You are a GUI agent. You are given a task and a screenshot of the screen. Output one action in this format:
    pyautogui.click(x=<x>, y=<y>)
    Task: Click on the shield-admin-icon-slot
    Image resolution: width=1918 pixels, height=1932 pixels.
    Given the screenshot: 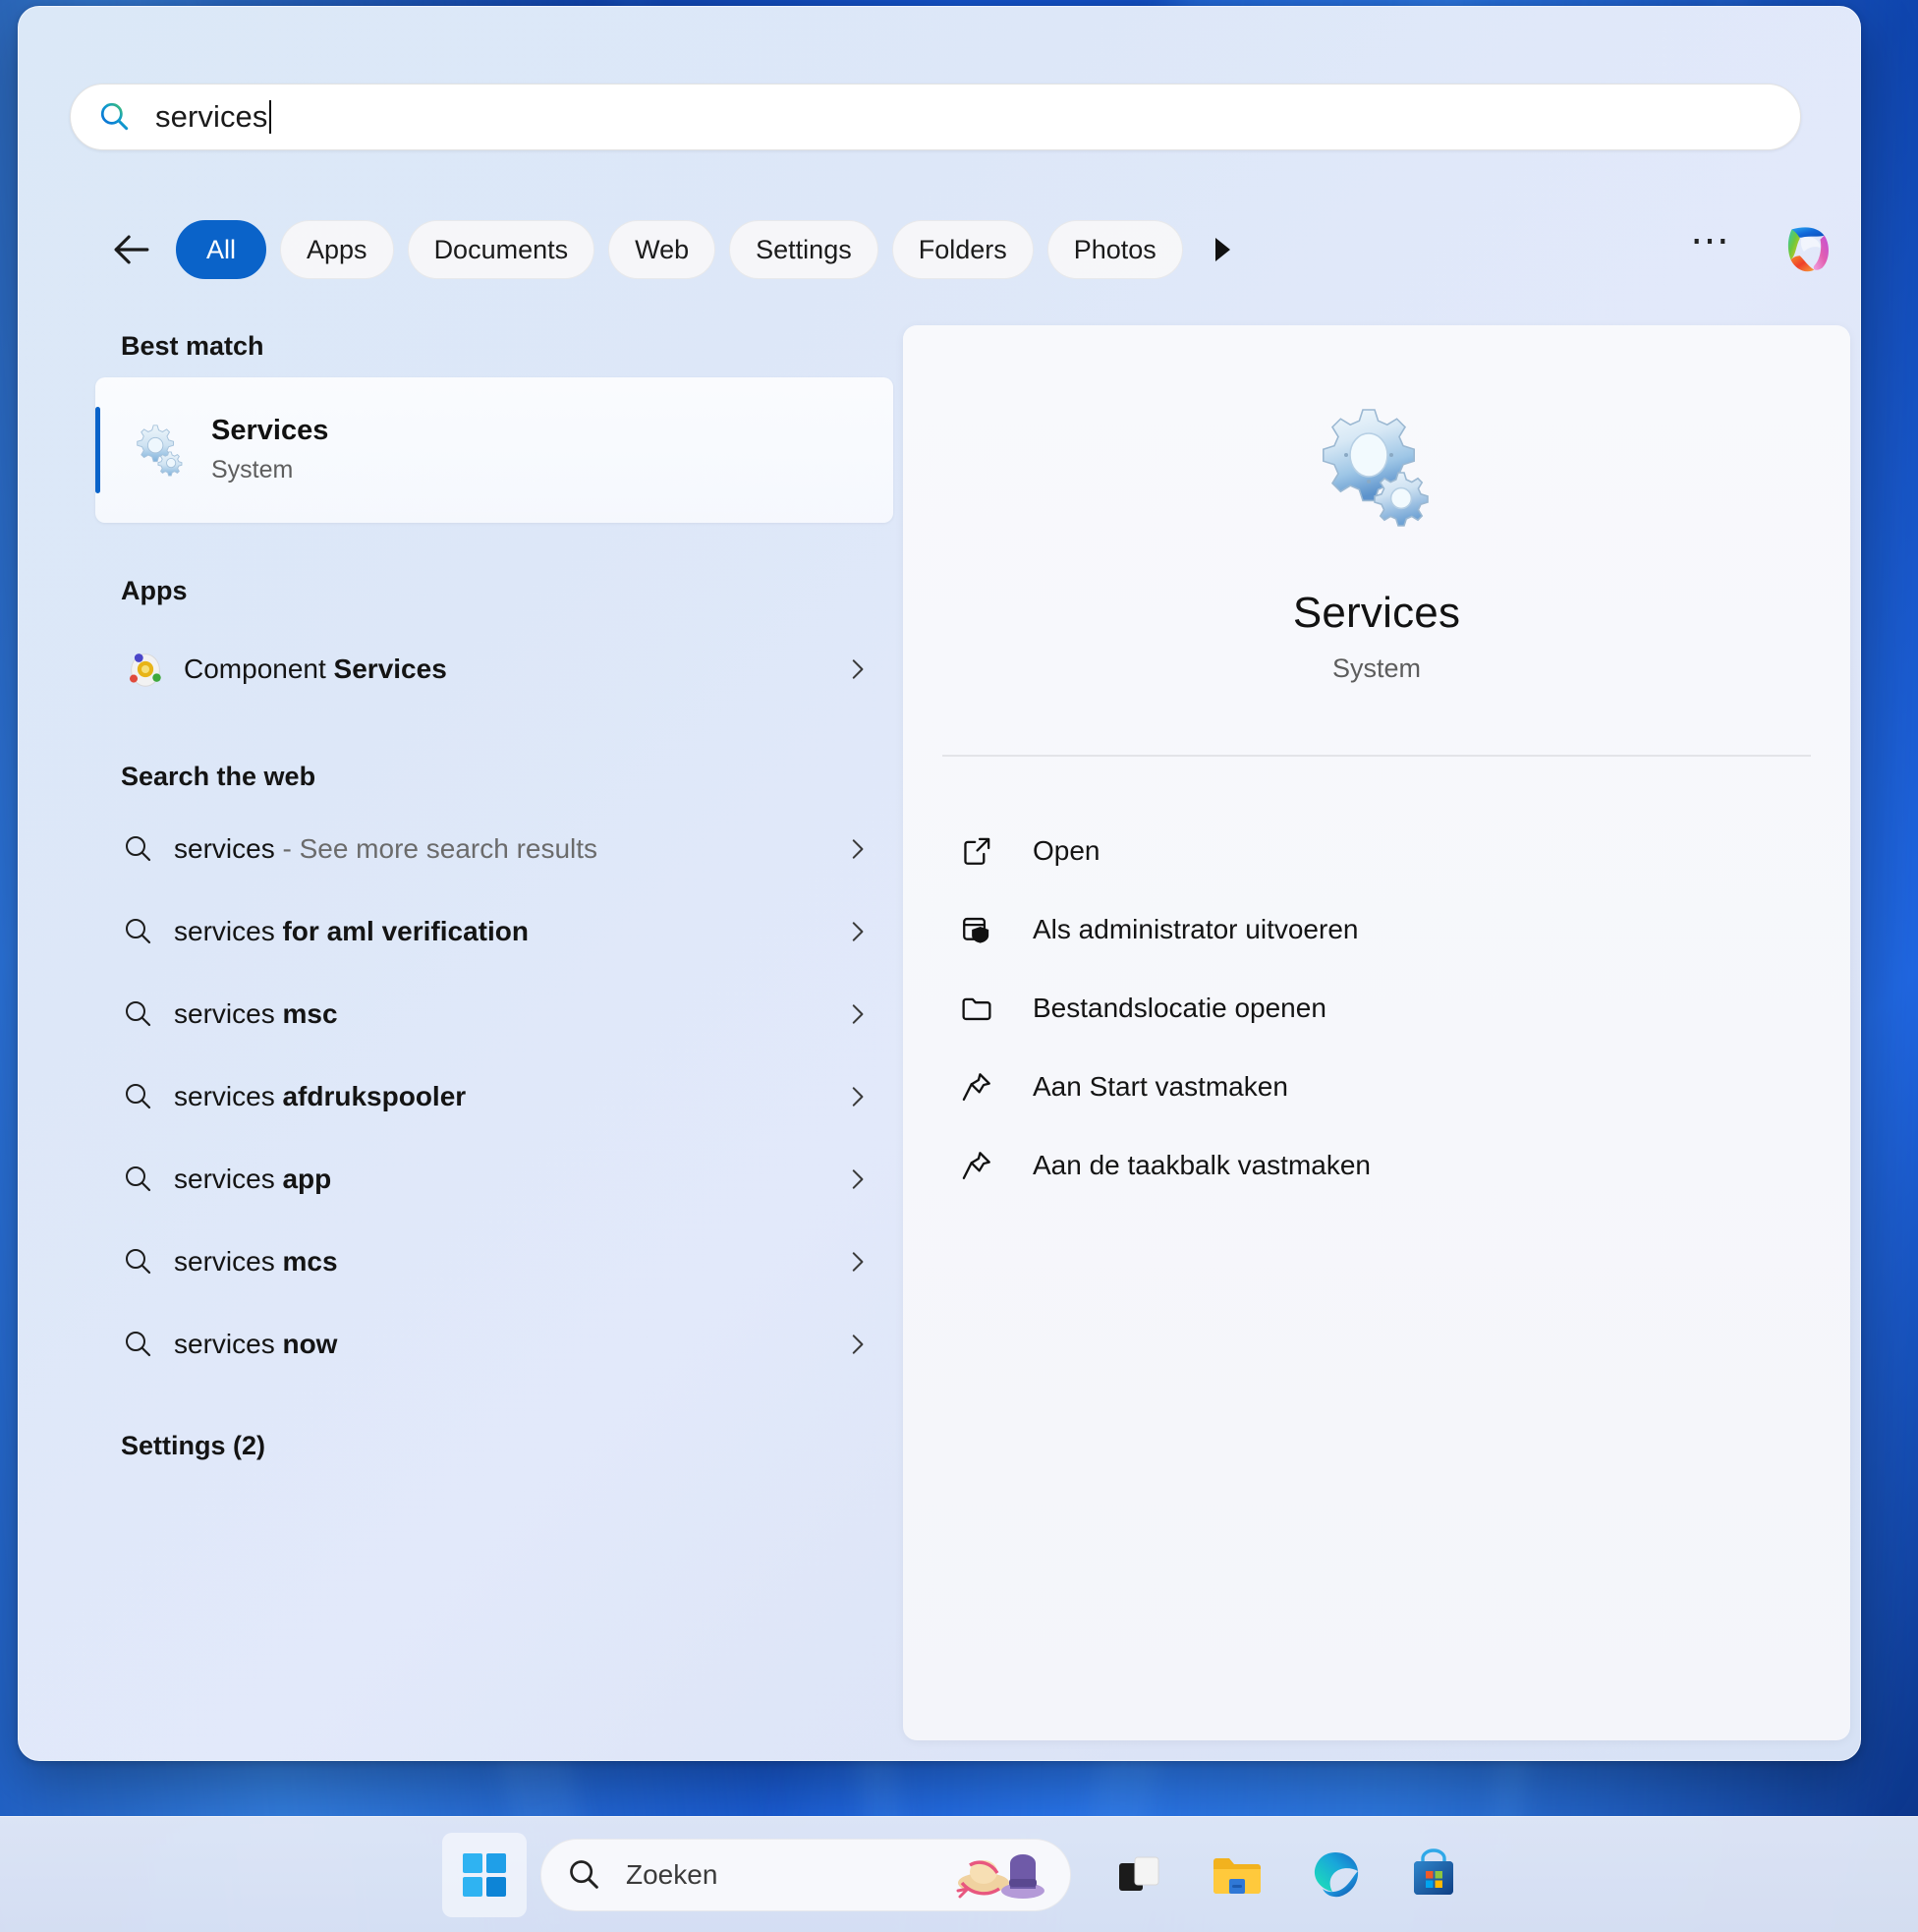 What is the action you would take?
    pyautogui.click(x=983, y=929)
    